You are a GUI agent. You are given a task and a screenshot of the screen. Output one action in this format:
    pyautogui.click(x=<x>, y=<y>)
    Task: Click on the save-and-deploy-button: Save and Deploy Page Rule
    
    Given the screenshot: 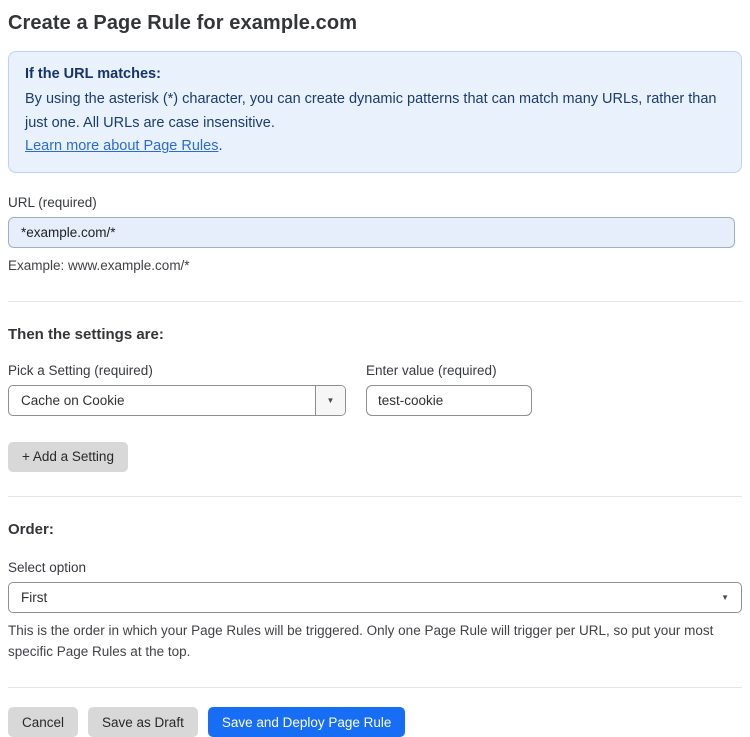 What is the action you would take?
    pyautogui.click(x=306, y=722)
    